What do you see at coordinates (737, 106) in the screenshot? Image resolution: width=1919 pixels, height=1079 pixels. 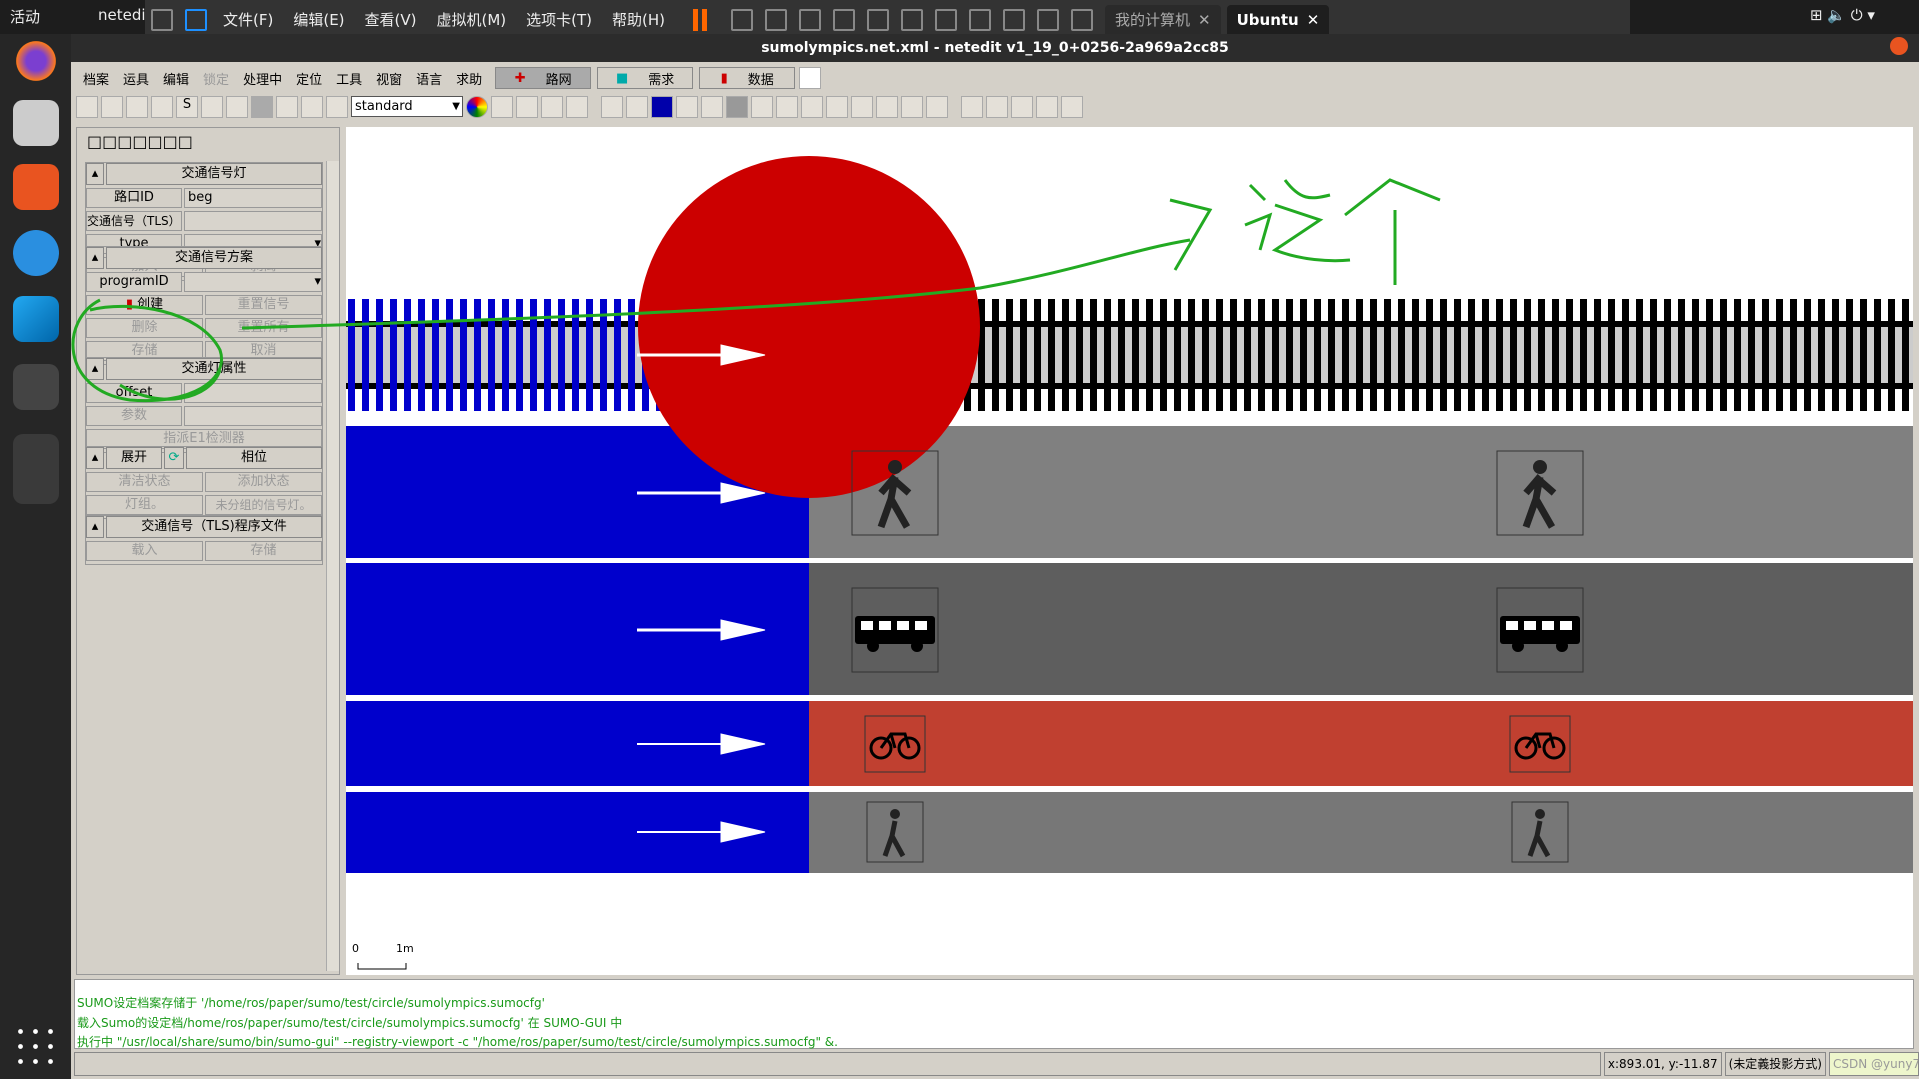 I see `traffic-light-mode-icon` at bounding box center [737, 106].